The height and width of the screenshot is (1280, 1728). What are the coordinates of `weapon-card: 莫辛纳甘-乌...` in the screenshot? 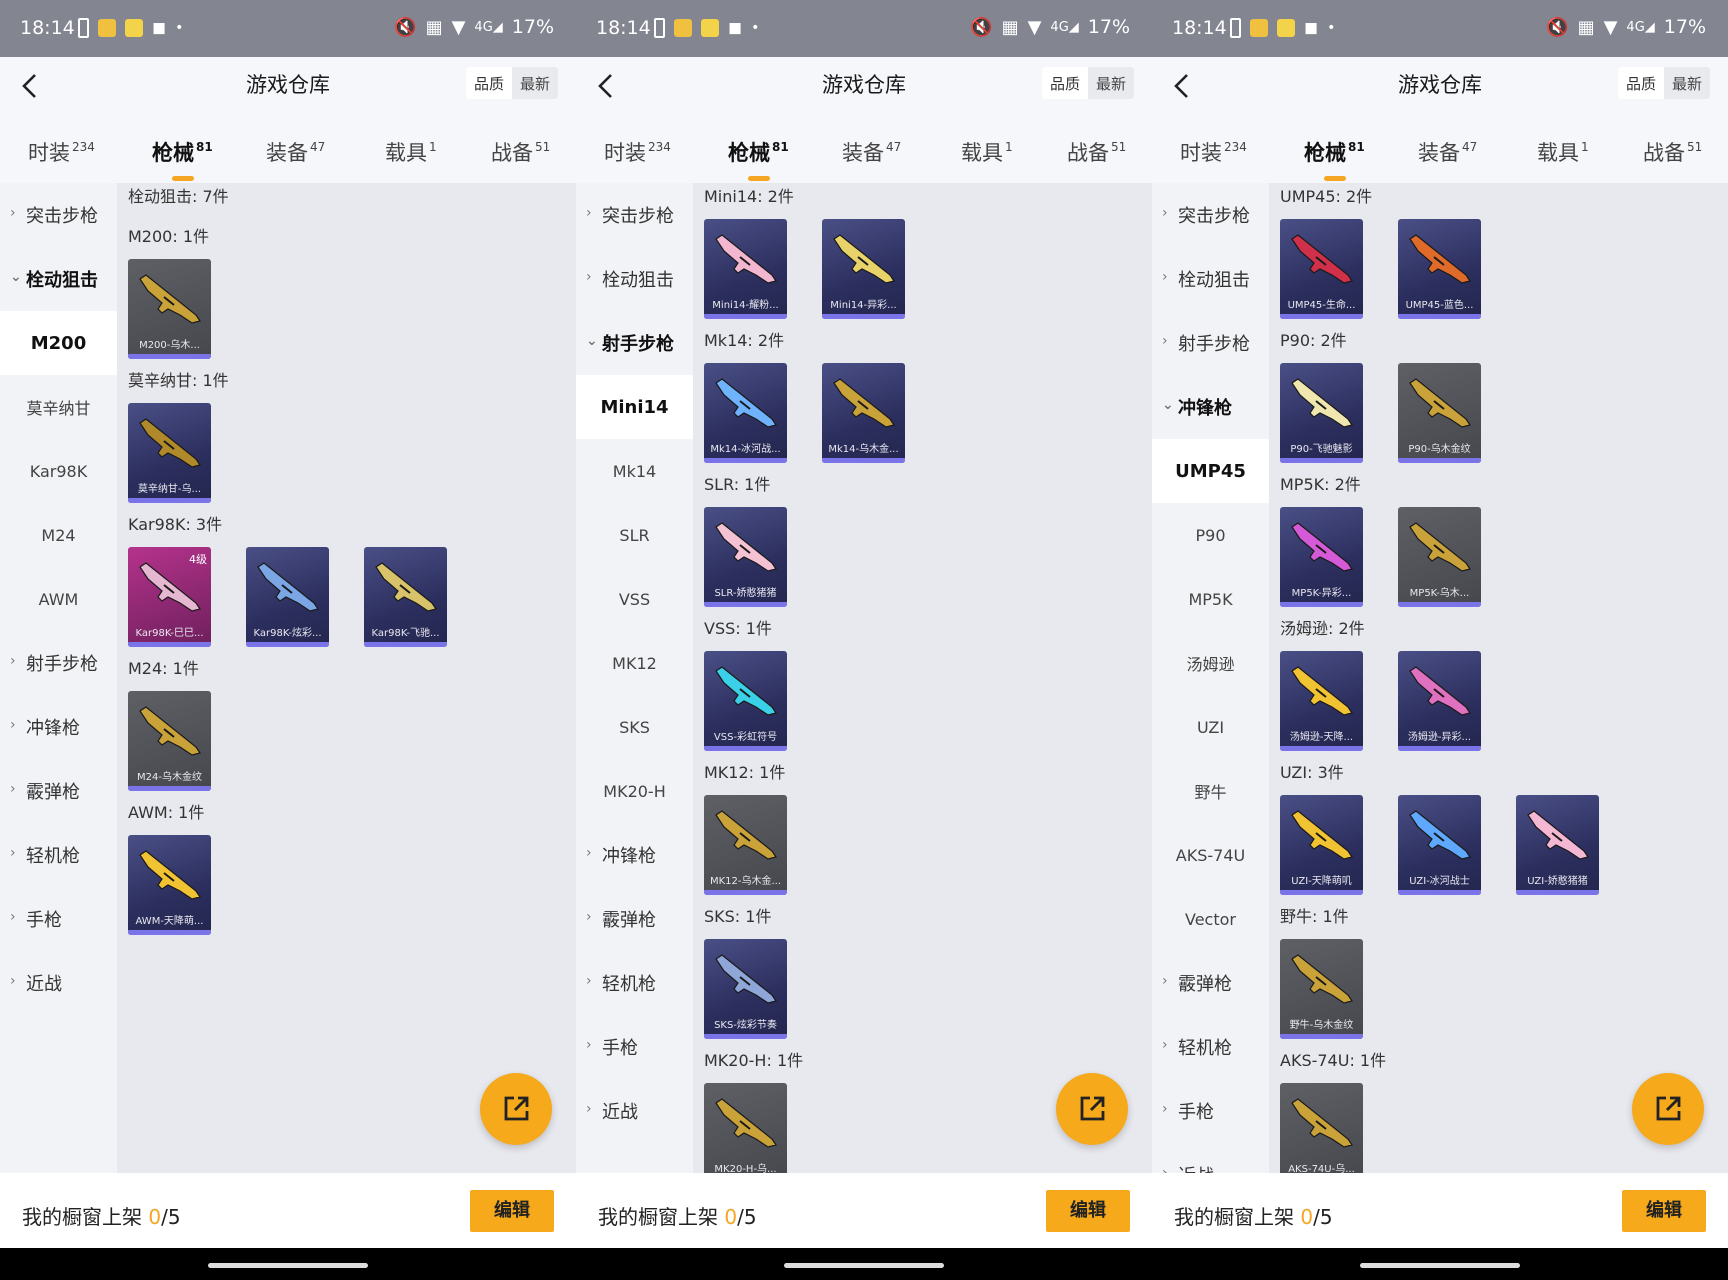 It's located at (169, 453).